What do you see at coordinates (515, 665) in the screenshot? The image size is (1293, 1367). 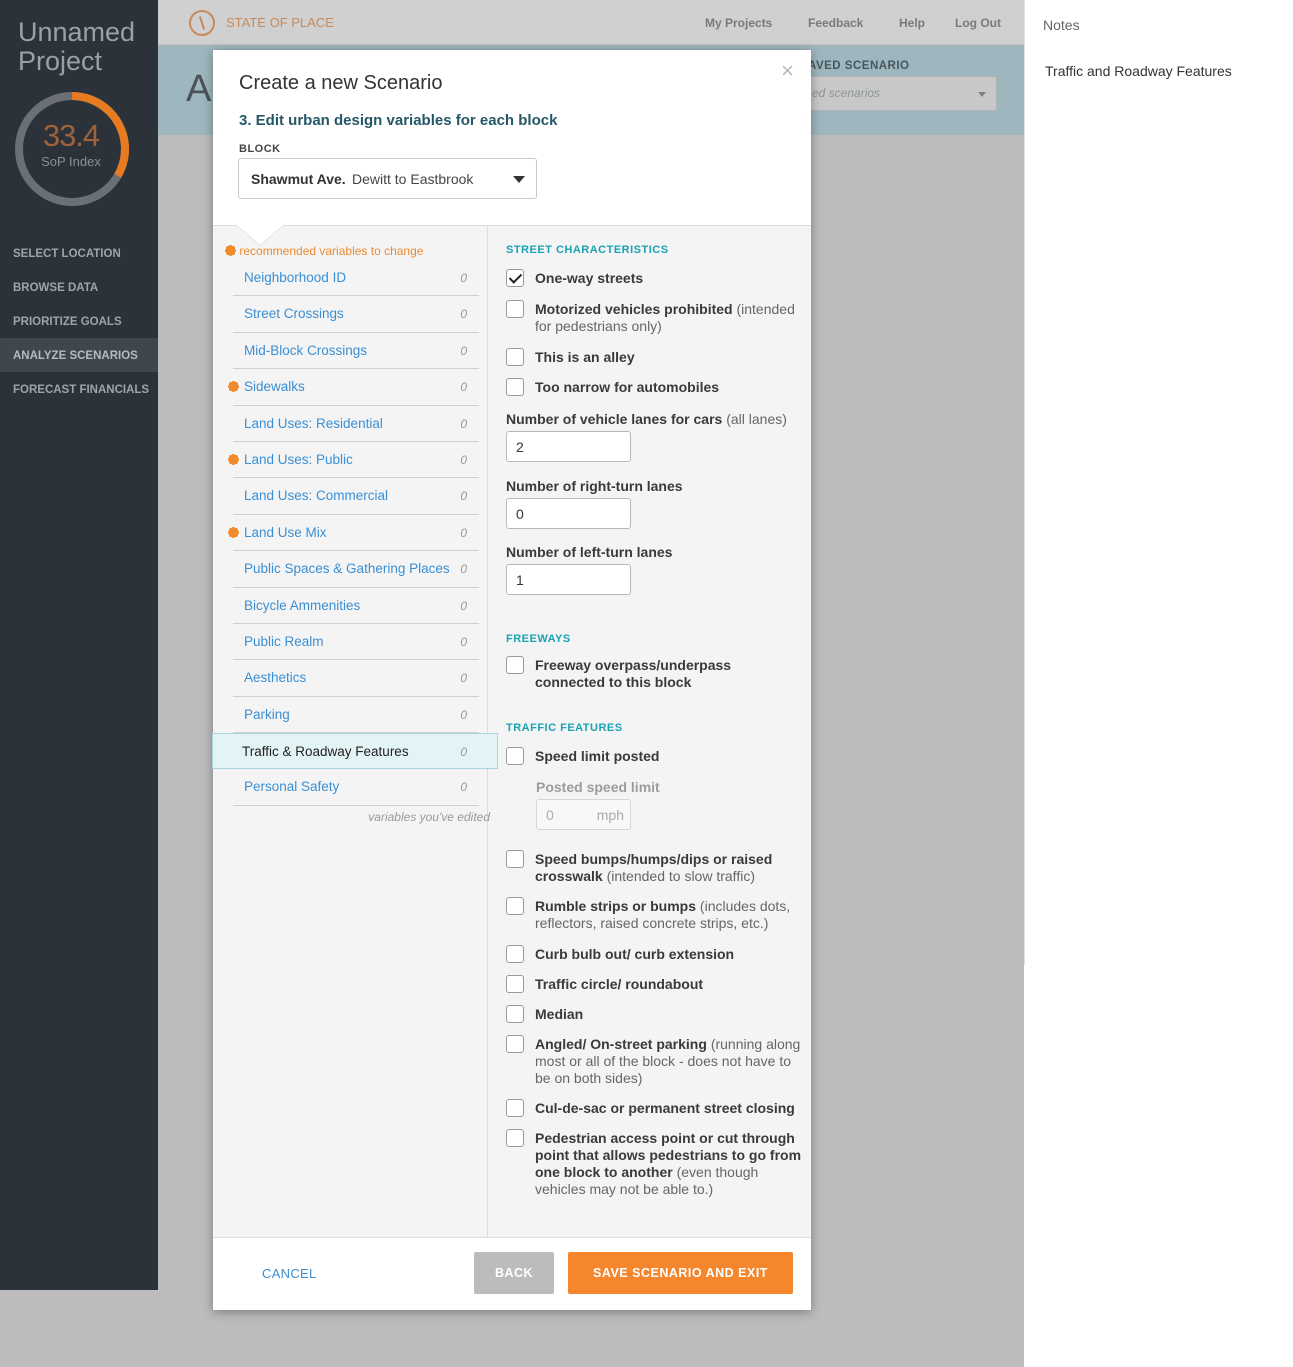 I see `checkbox-freeway-overpass` at bounding box center [515, 665].